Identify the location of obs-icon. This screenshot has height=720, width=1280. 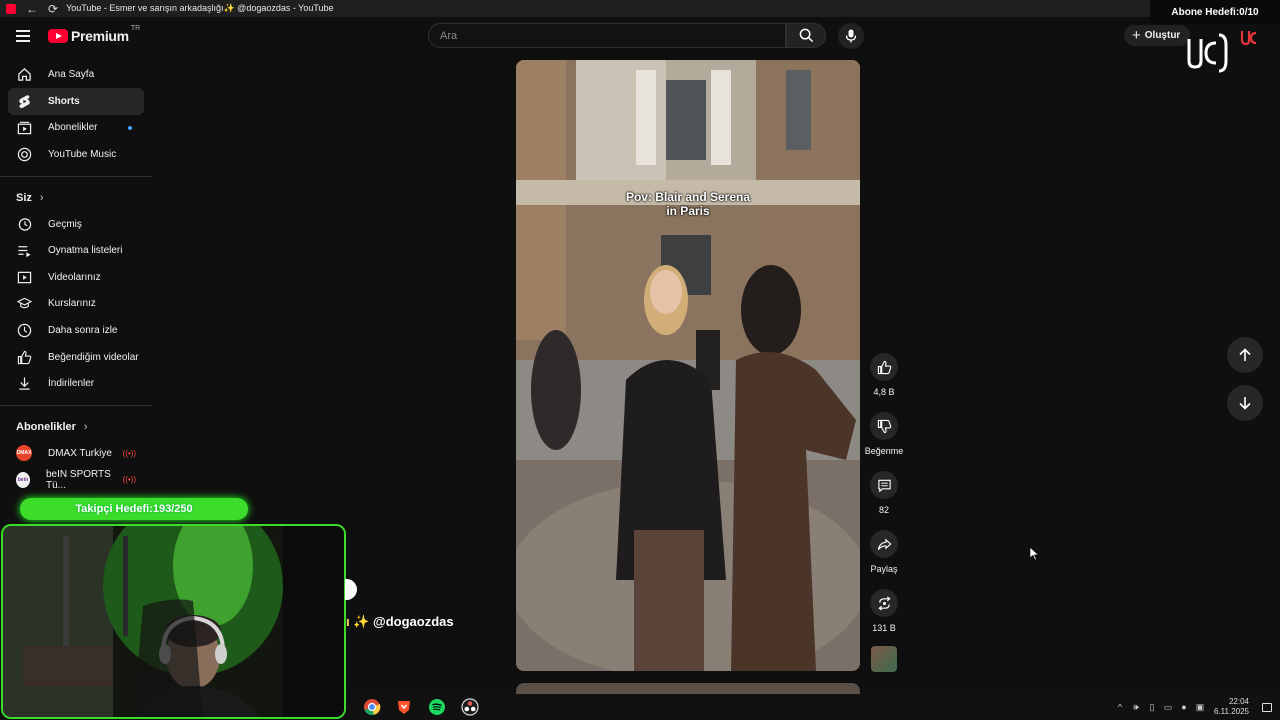
(470, 707).